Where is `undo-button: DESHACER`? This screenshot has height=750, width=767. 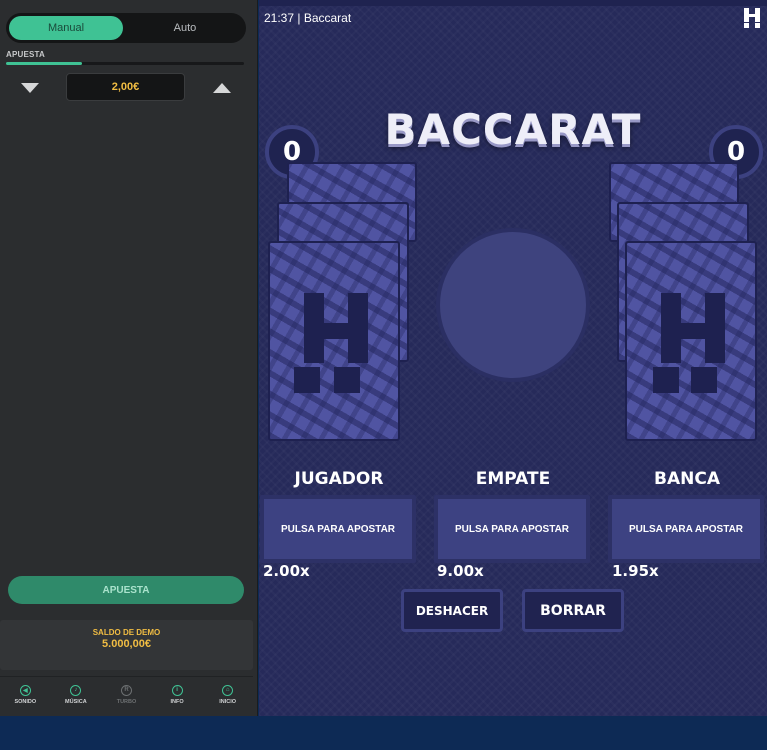 undo-button: DESHACER is located at coordinates (452, 610).